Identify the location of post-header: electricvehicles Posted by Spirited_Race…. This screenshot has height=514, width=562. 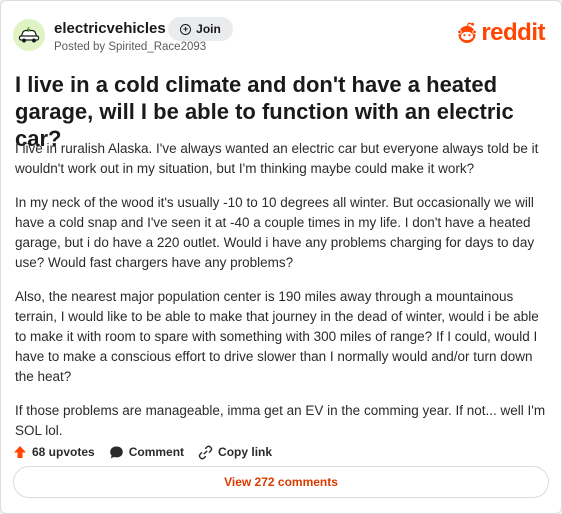
(281, 37).